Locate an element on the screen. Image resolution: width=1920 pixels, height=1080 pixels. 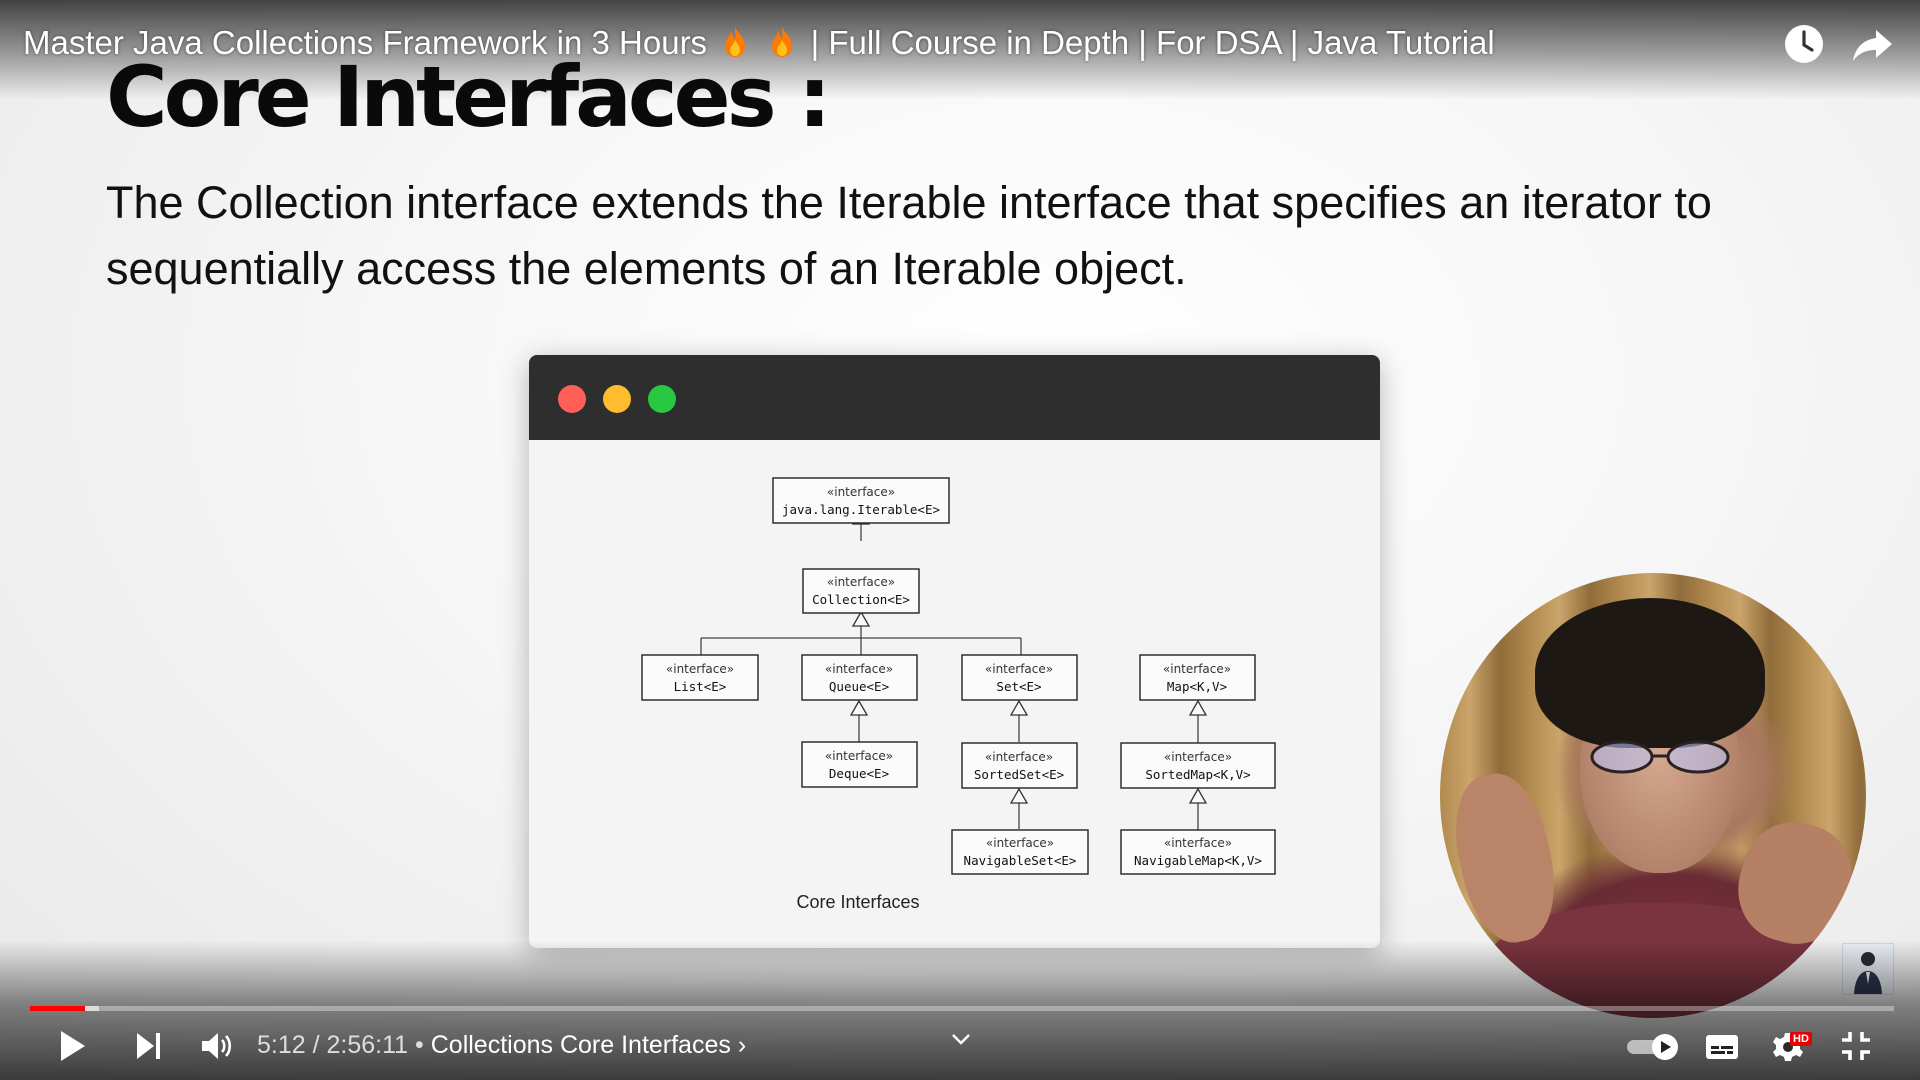
uml-node-collection: «interface» Collection<E> is located at coordinates (861, 591).